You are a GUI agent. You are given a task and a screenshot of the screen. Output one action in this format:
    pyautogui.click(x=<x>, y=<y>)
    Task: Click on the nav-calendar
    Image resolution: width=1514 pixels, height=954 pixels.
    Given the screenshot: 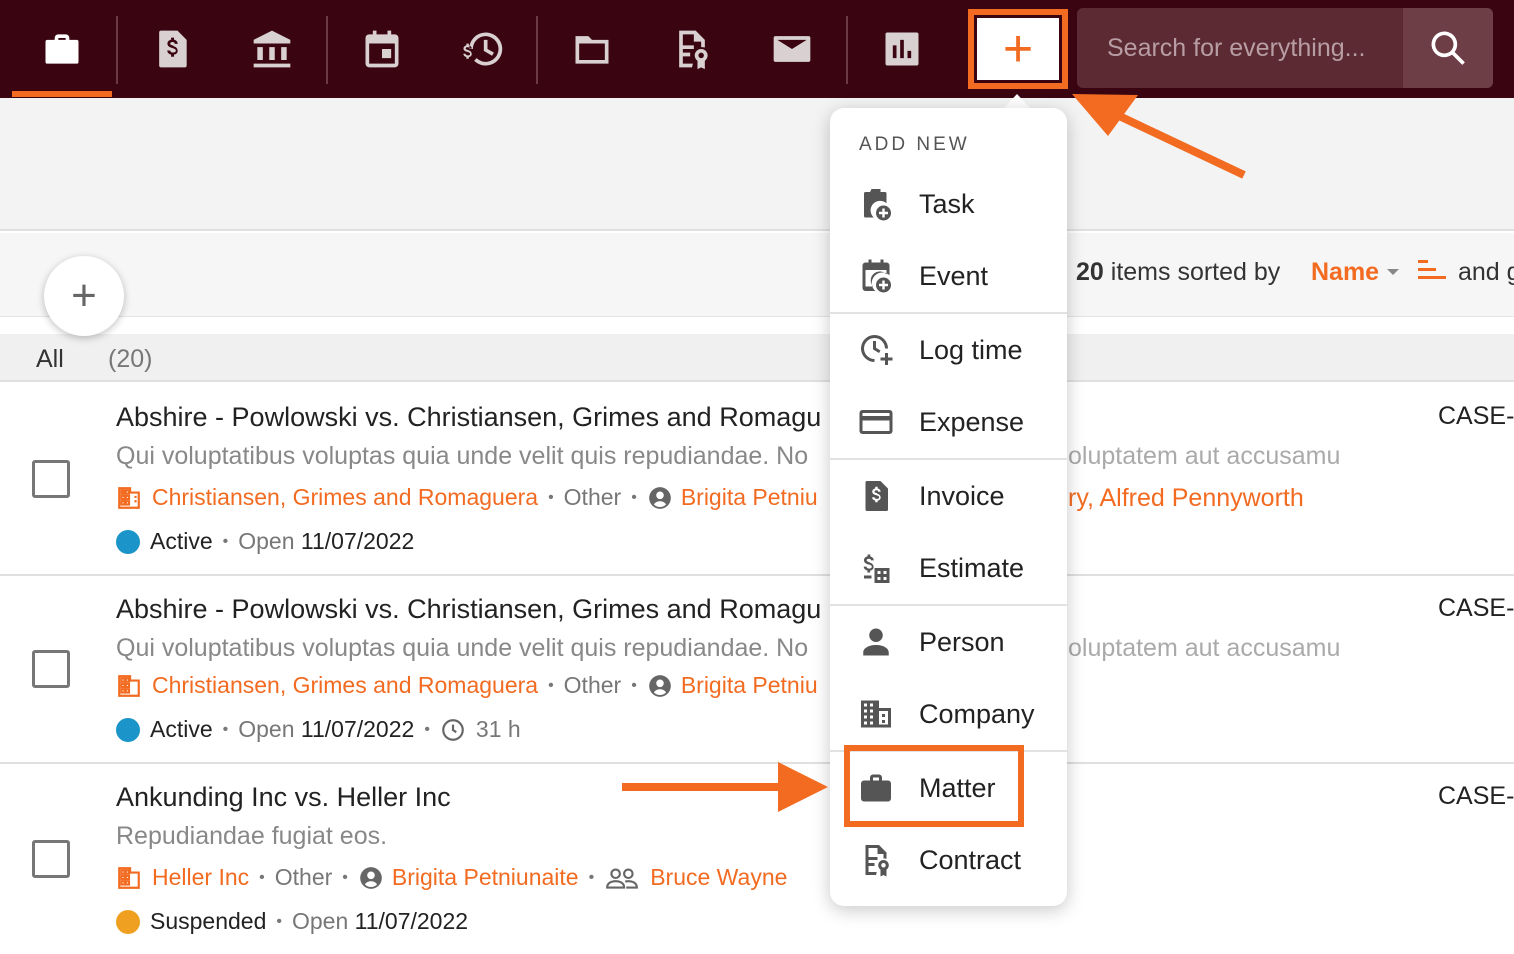 What is the action you would take?
    pyautogui.click(x=382, y=49)
    